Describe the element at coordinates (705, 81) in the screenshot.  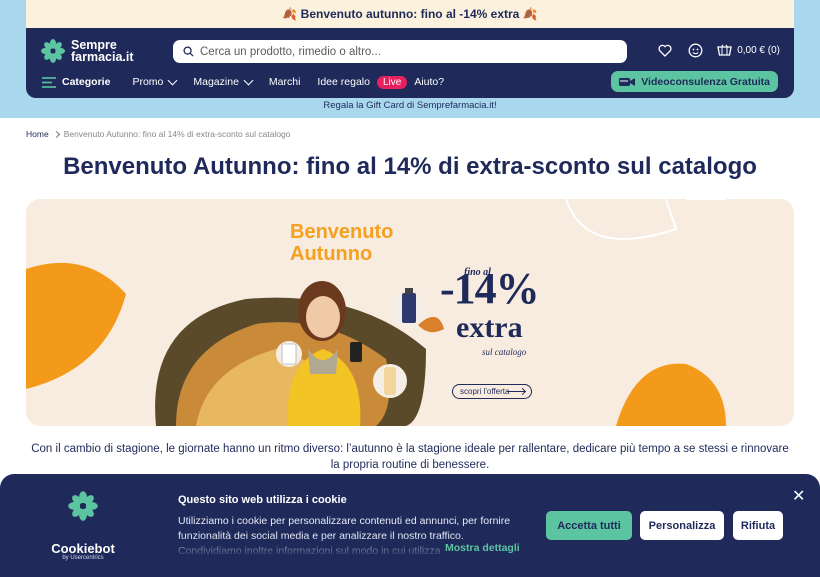
I see `video-consultation-label: Videoconsulenza Gratuita` at that location.